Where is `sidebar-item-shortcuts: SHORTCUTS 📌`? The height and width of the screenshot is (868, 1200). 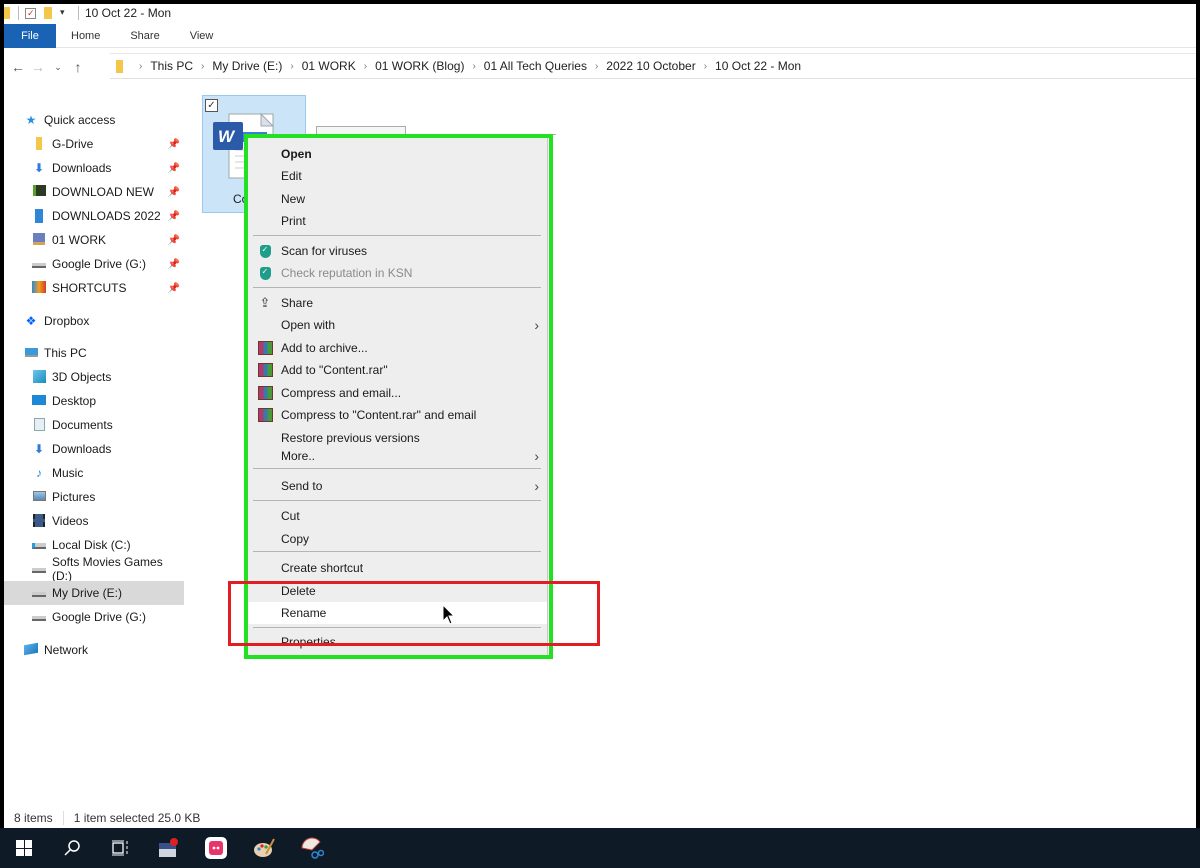
sidebar-item-shortcuts: SHORTCUTS 📌 is located at coordinates (94, 288).